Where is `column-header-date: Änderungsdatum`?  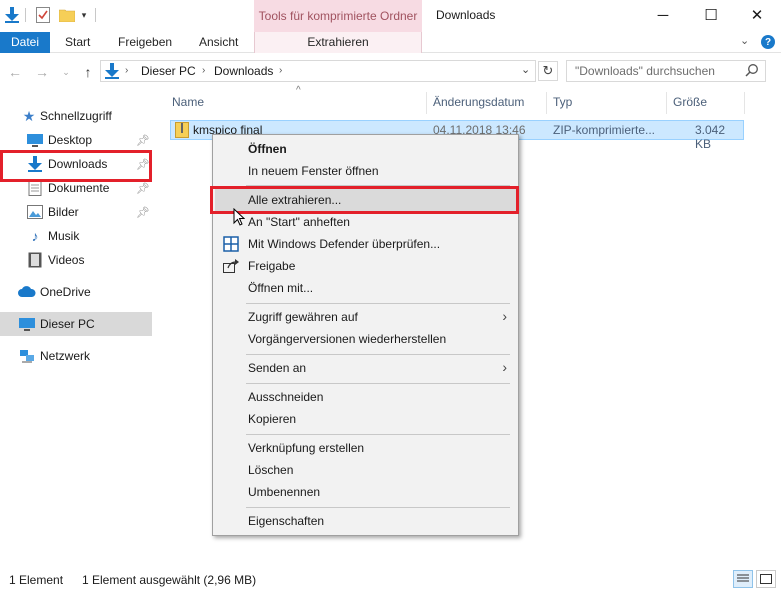
column-header-date: Änderungsdatum is located at coordinates (478, 103).